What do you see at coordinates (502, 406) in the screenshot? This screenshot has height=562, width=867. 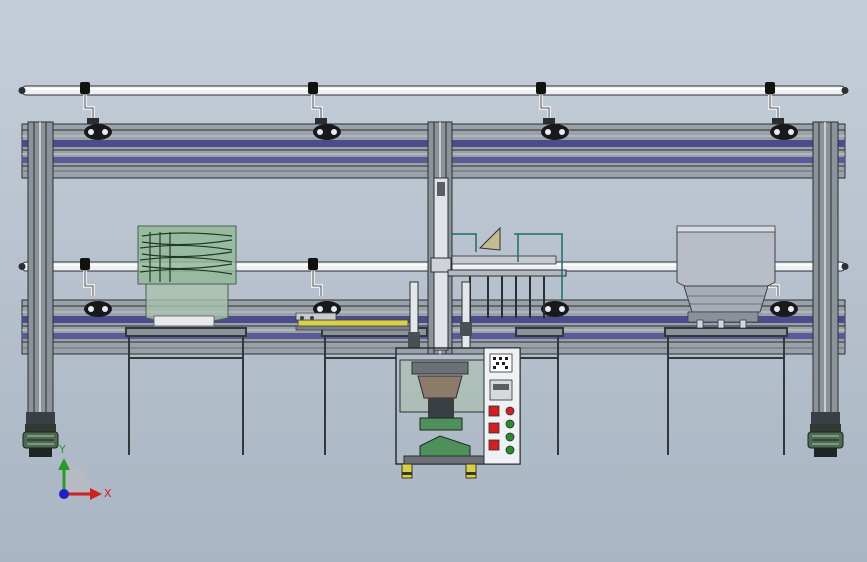 I see `control-panel` at bounding box center [502, 406].